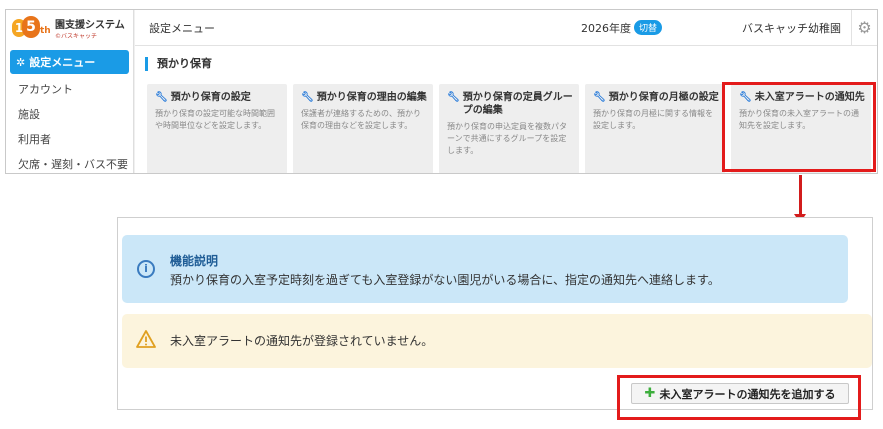 This screenshot has width=883, height=429. I want to click on card-description: 預かり保育の月極に関する情報を設定します。, so click(653, 119).